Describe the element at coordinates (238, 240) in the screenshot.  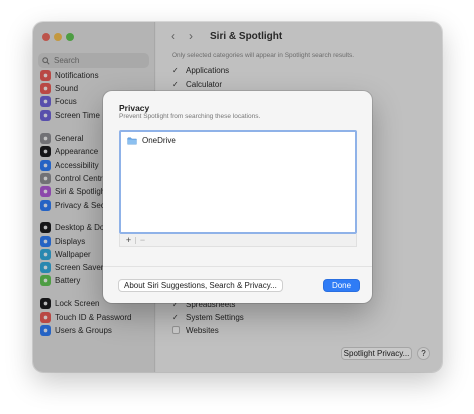
I see `list-controls: + −` at that location.